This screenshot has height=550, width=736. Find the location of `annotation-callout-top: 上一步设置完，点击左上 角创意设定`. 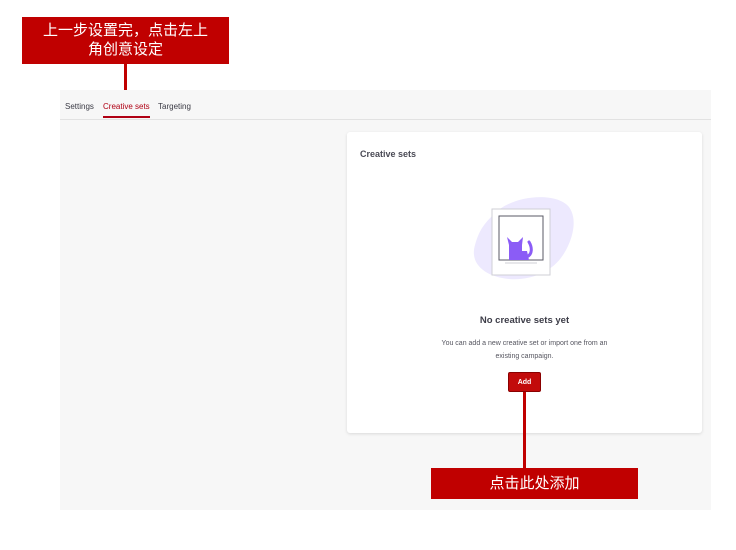

annotation-callout-top: 上一步设置完，点击左上 角创意设定 is located at coordinates (125, 40).